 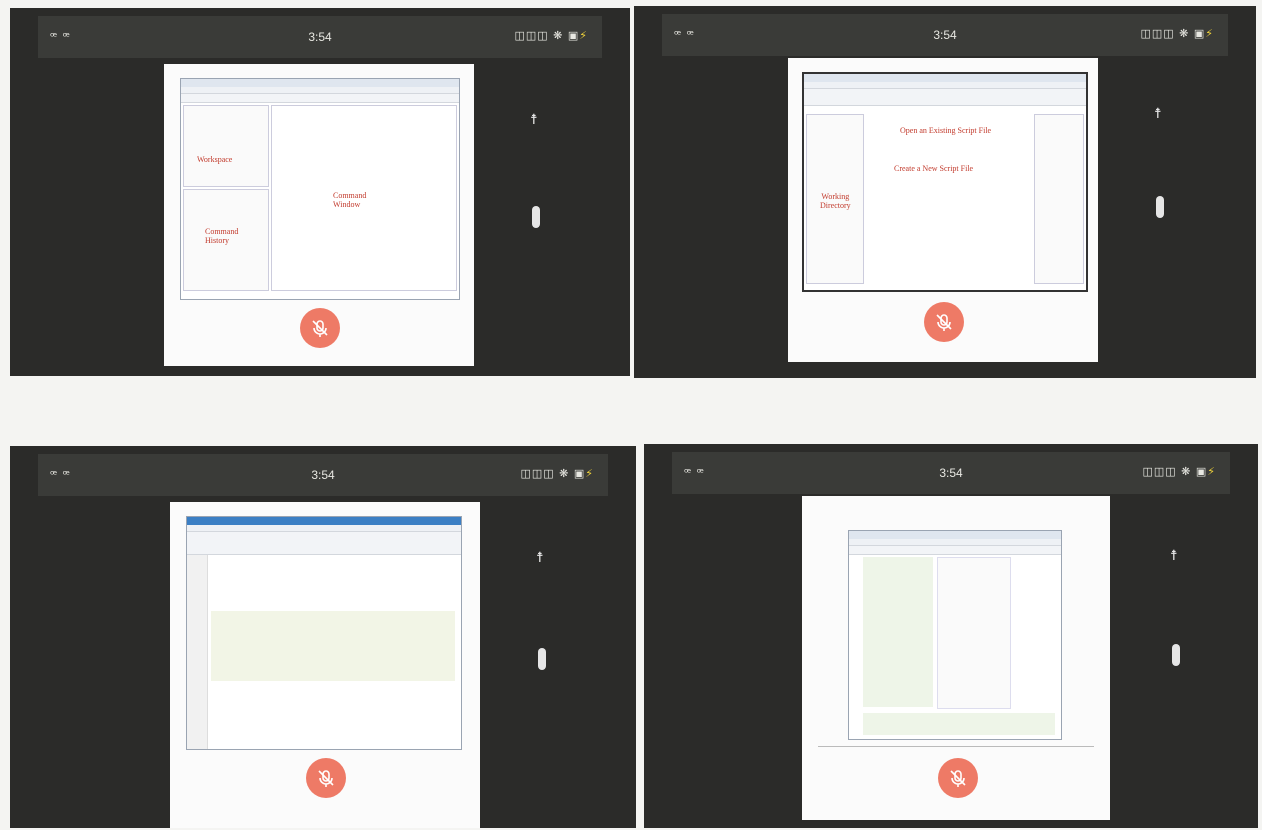 What do you see at coordinates (934, 168) in the screenshot?
I see `annotation-new-script: Create a New Script File` at bounding box center [934, 168].